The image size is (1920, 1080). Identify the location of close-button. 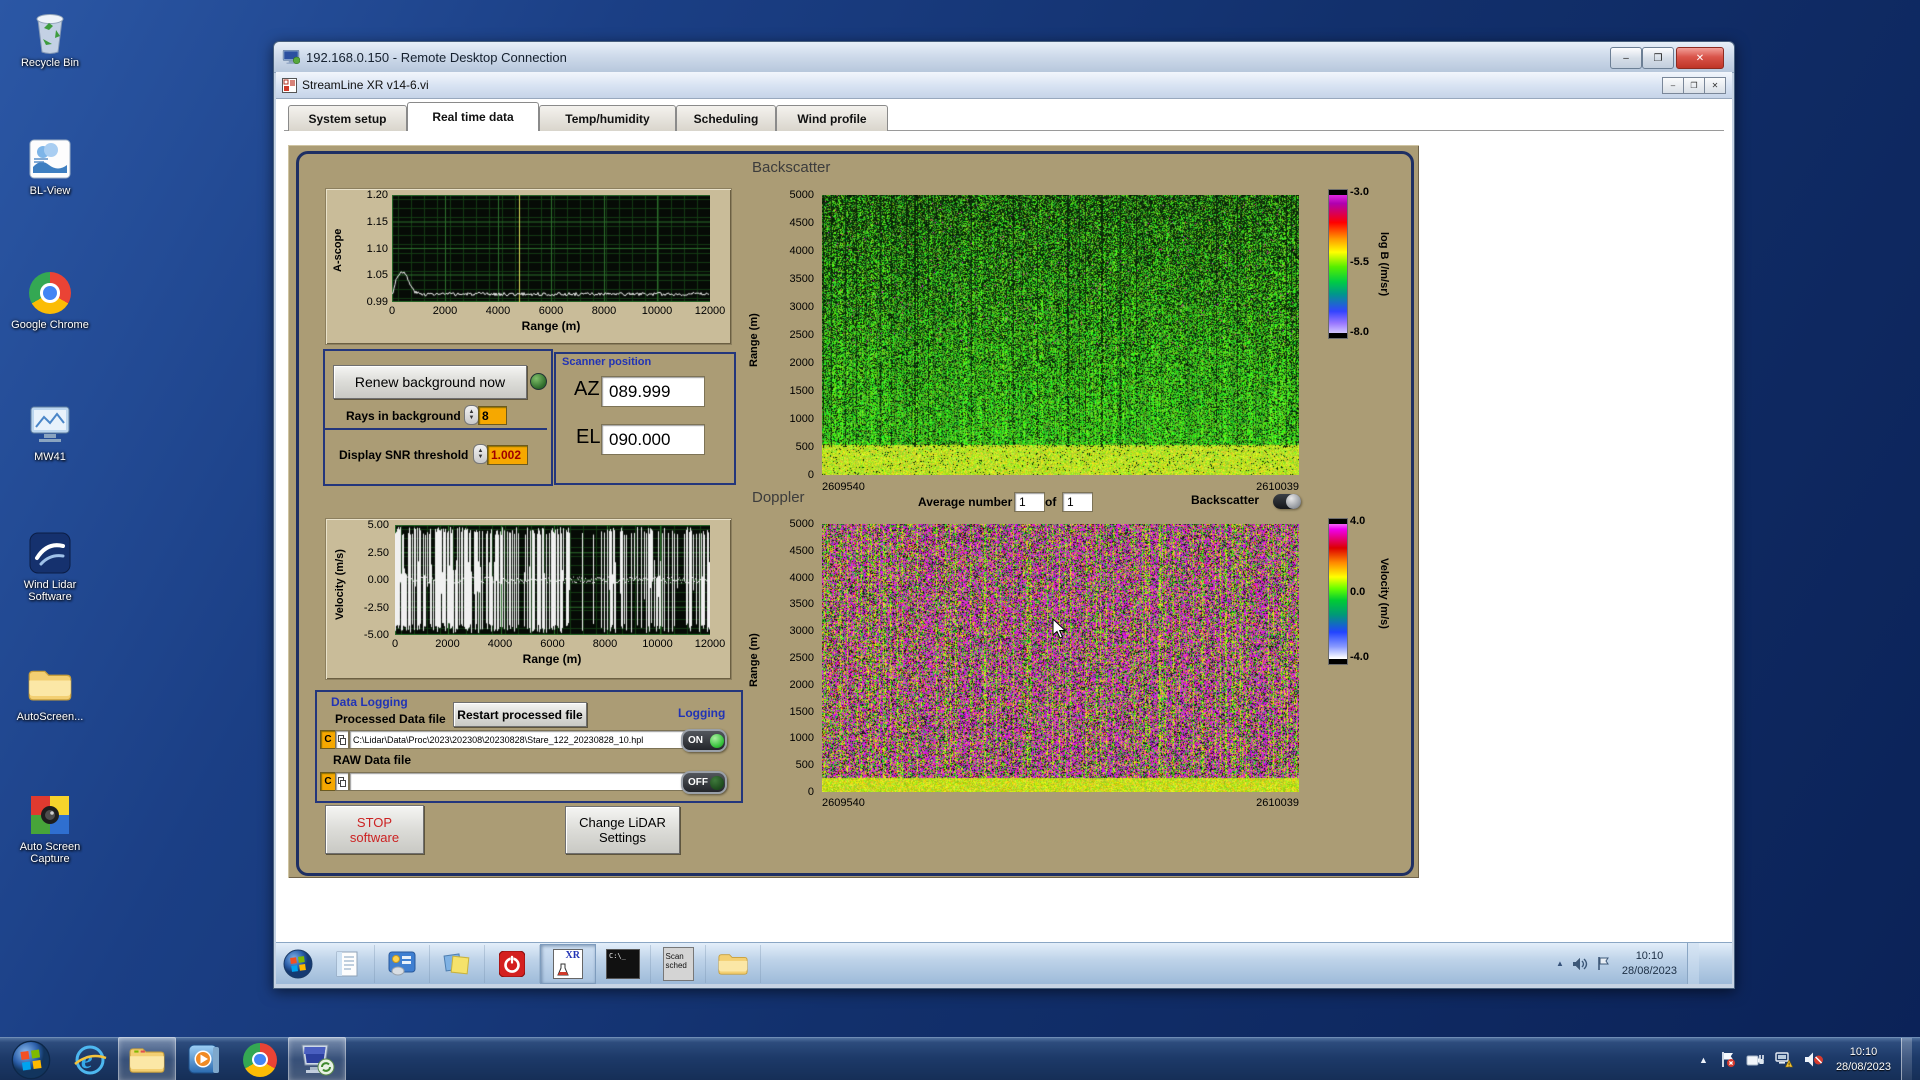
(1700, 58).